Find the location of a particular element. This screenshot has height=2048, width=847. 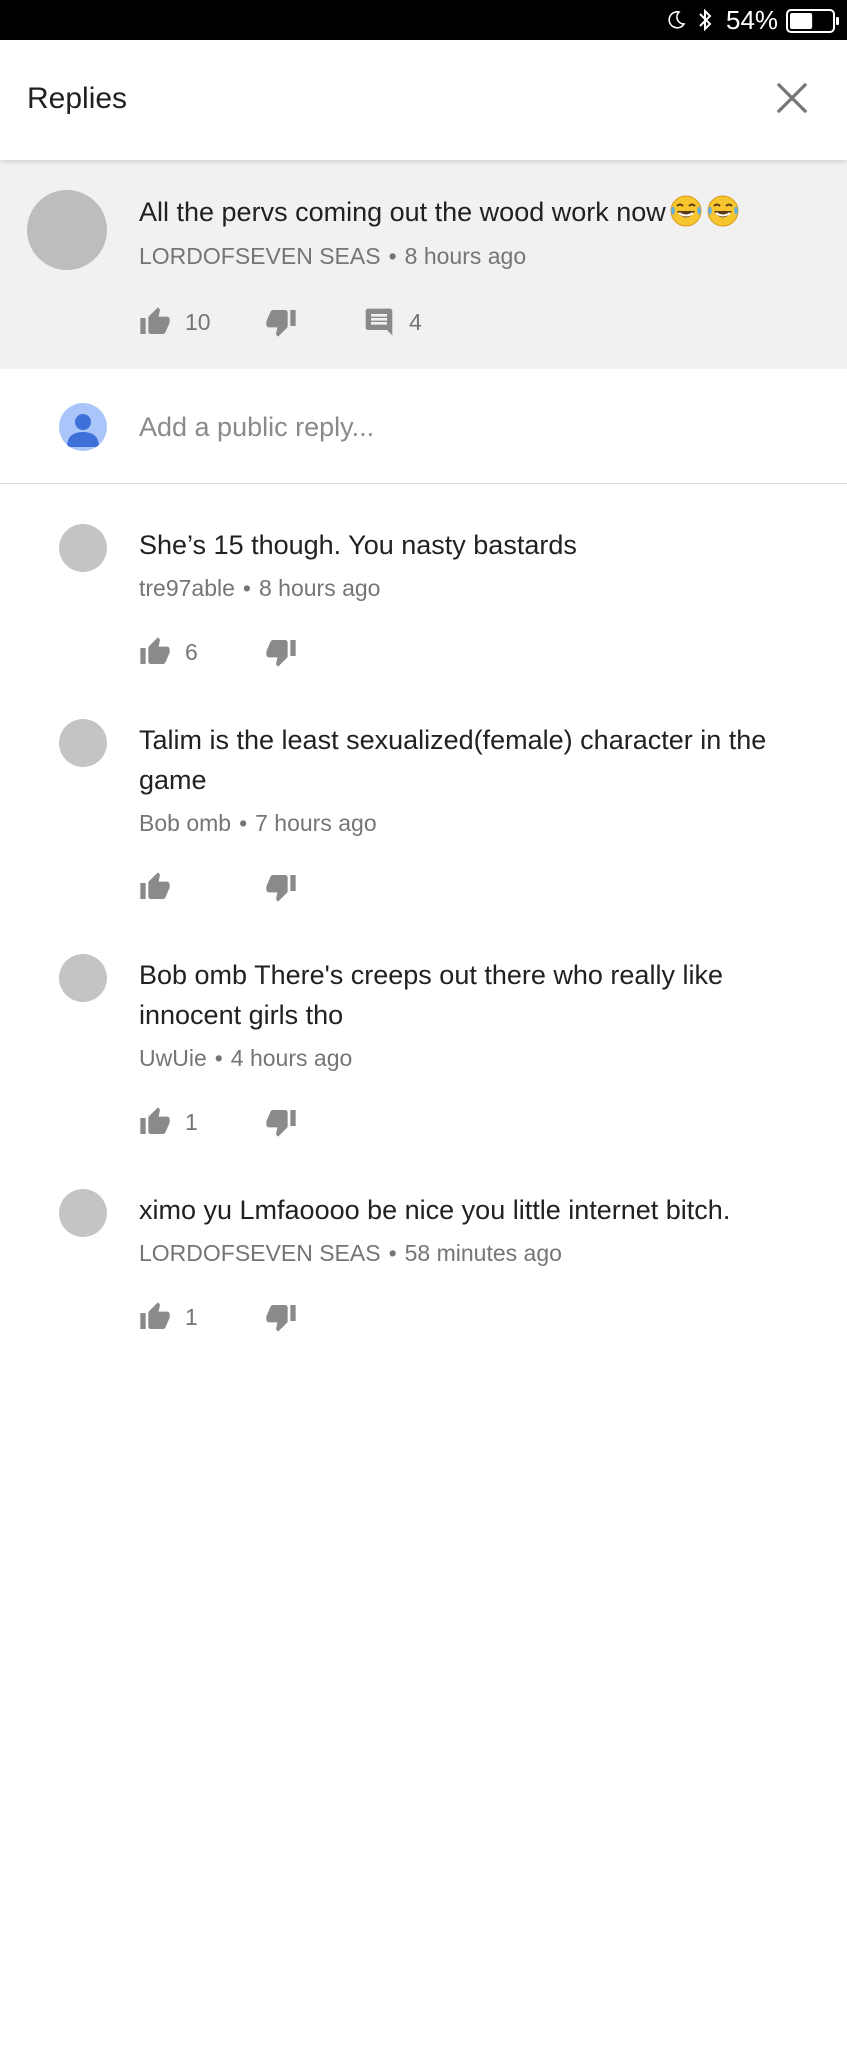

battery-percentage: 54% is located at coordinates (752, 20).